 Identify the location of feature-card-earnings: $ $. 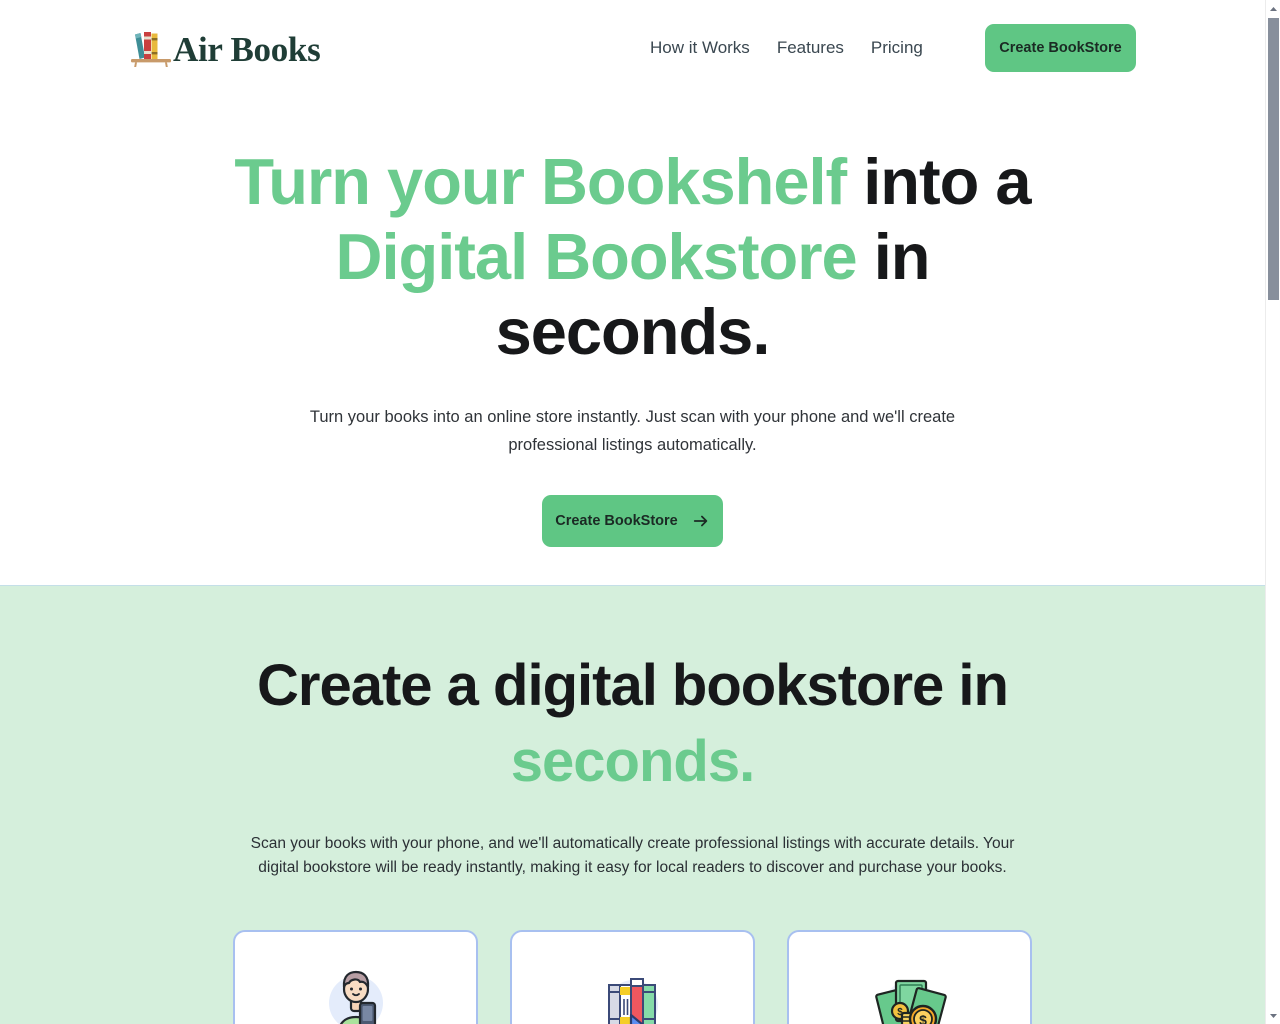
(909, 977).